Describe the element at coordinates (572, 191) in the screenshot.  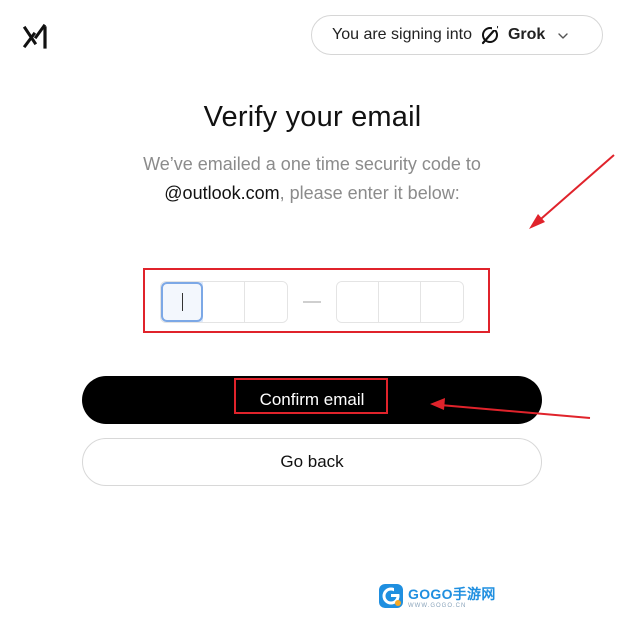
I see `annotation-arrow-email` at that location.